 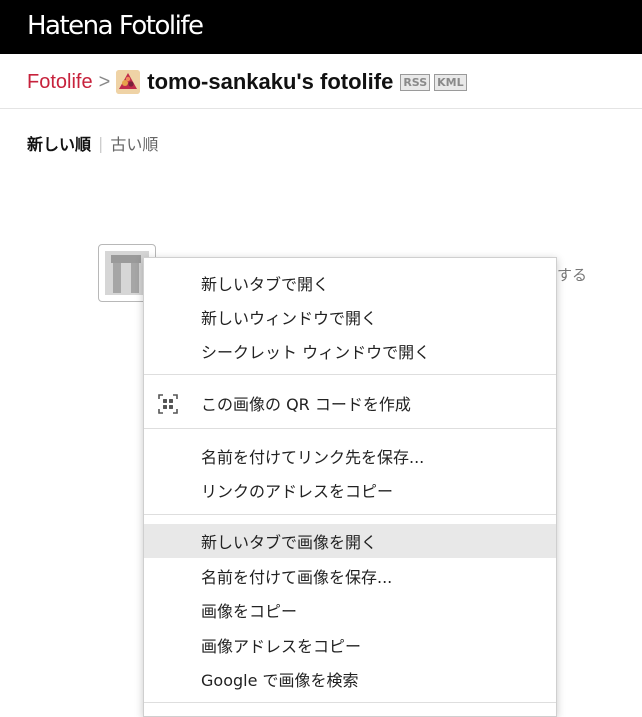 I want to click on menu-item-label: Google で画像を検索, so click(x=280, y=680).